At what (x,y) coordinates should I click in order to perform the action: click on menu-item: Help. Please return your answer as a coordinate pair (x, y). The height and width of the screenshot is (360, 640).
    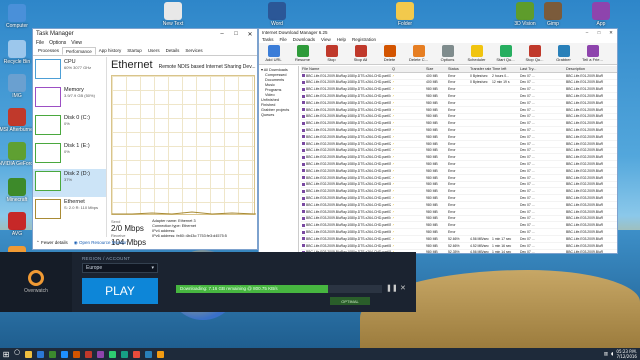
    Looking at the image, I should click on (341, 39).